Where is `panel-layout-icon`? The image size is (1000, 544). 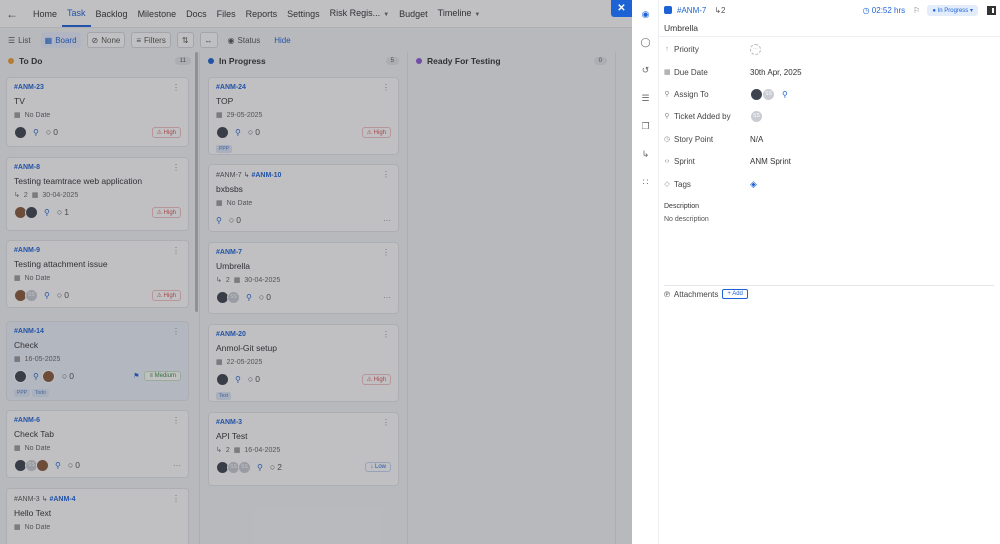
panel-layout-icon is located at coordinates (991, 10).